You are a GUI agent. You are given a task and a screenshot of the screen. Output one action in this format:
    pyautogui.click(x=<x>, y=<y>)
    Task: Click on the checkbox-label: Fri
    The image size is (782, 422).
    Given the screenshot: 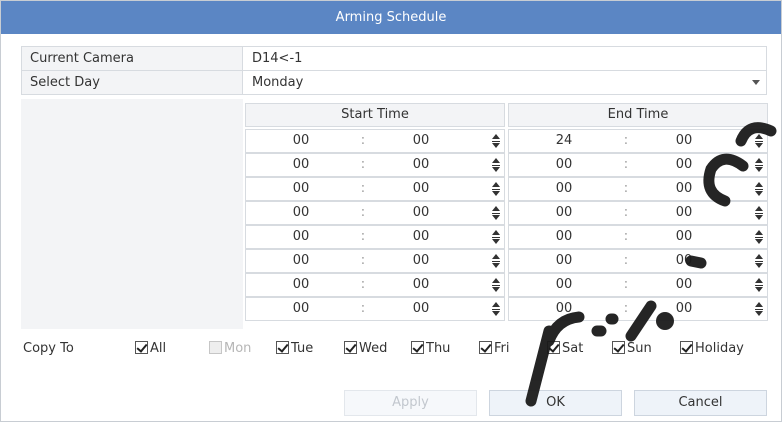 What is the action you would take?
    pyautogui.click(x=502, y=348)
    